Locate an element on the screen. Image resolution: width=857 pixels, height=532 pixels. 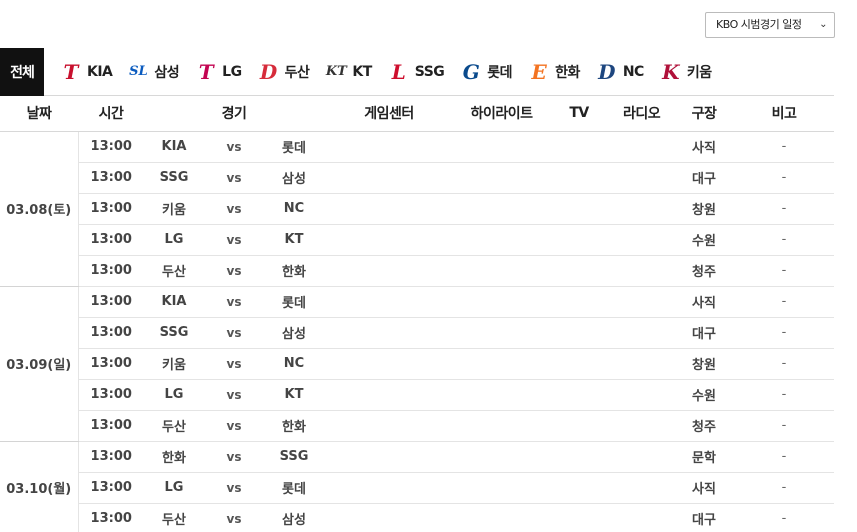
home-team-cell: KT is located at coordinates (294, 395).